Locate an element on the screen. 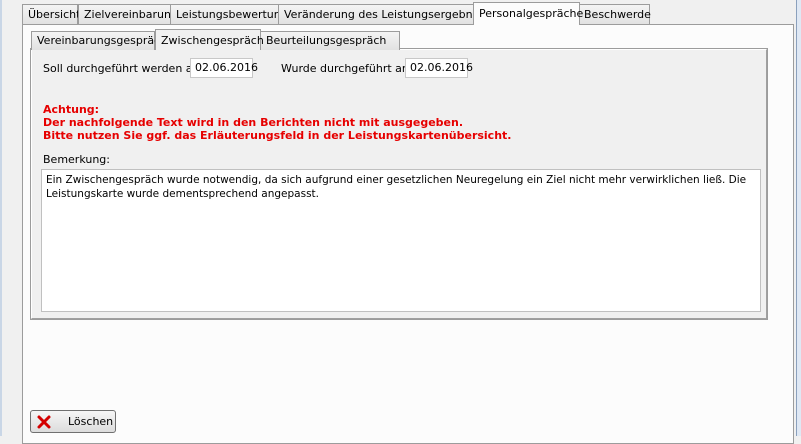 Image resolution: width=801 pixels, height=444 pixels. delete-button: Löschen is located at coordinates (73, 421).